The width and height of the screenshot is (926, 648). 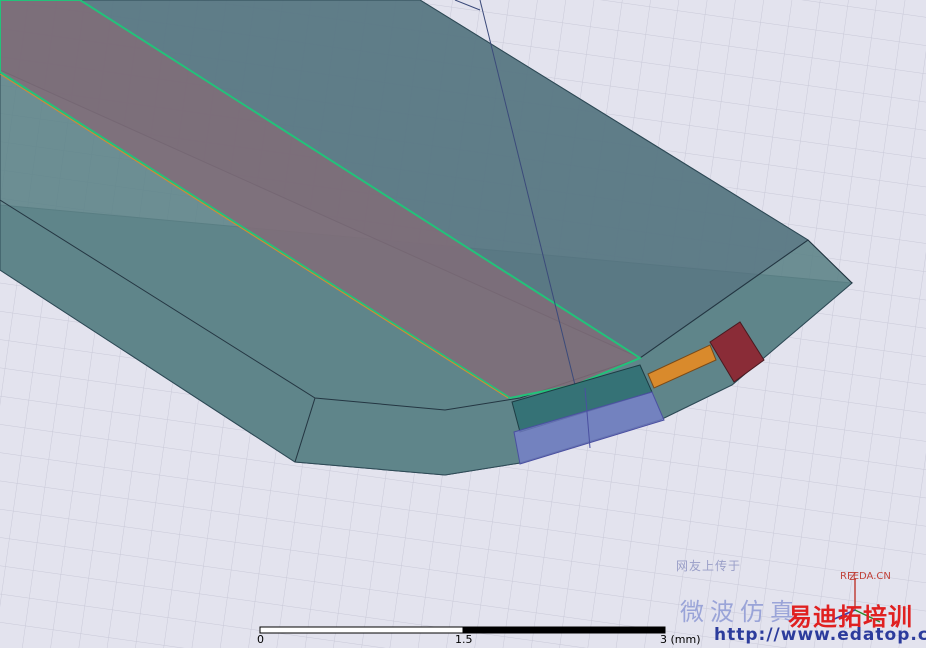 I want to click on watermark-chinese-text: 微波仿真, so click(x=740, y=612).